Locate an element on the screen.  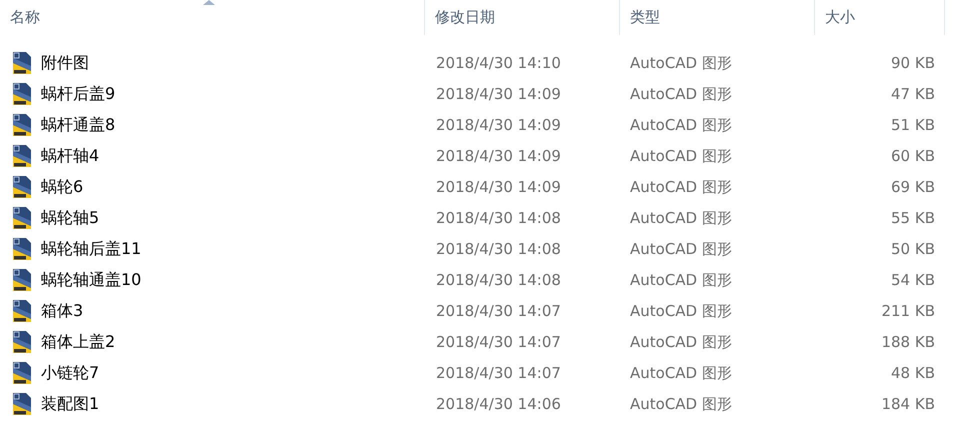
column-header: 类型 is located at coordinates (645, 17).